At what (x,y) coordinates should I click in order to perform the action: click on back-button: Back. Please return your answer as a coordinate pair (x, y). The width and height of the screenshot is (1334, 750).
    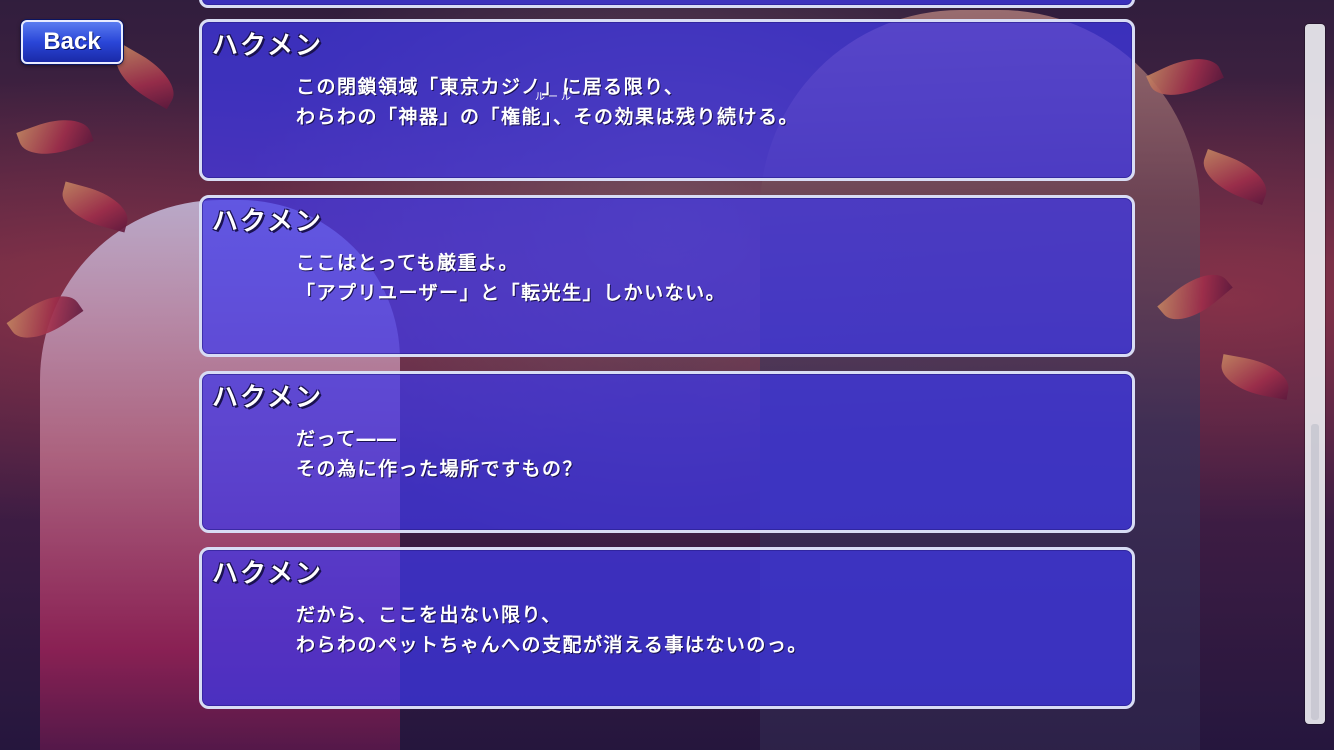
    Looking at the image, I should click on (72, 42).